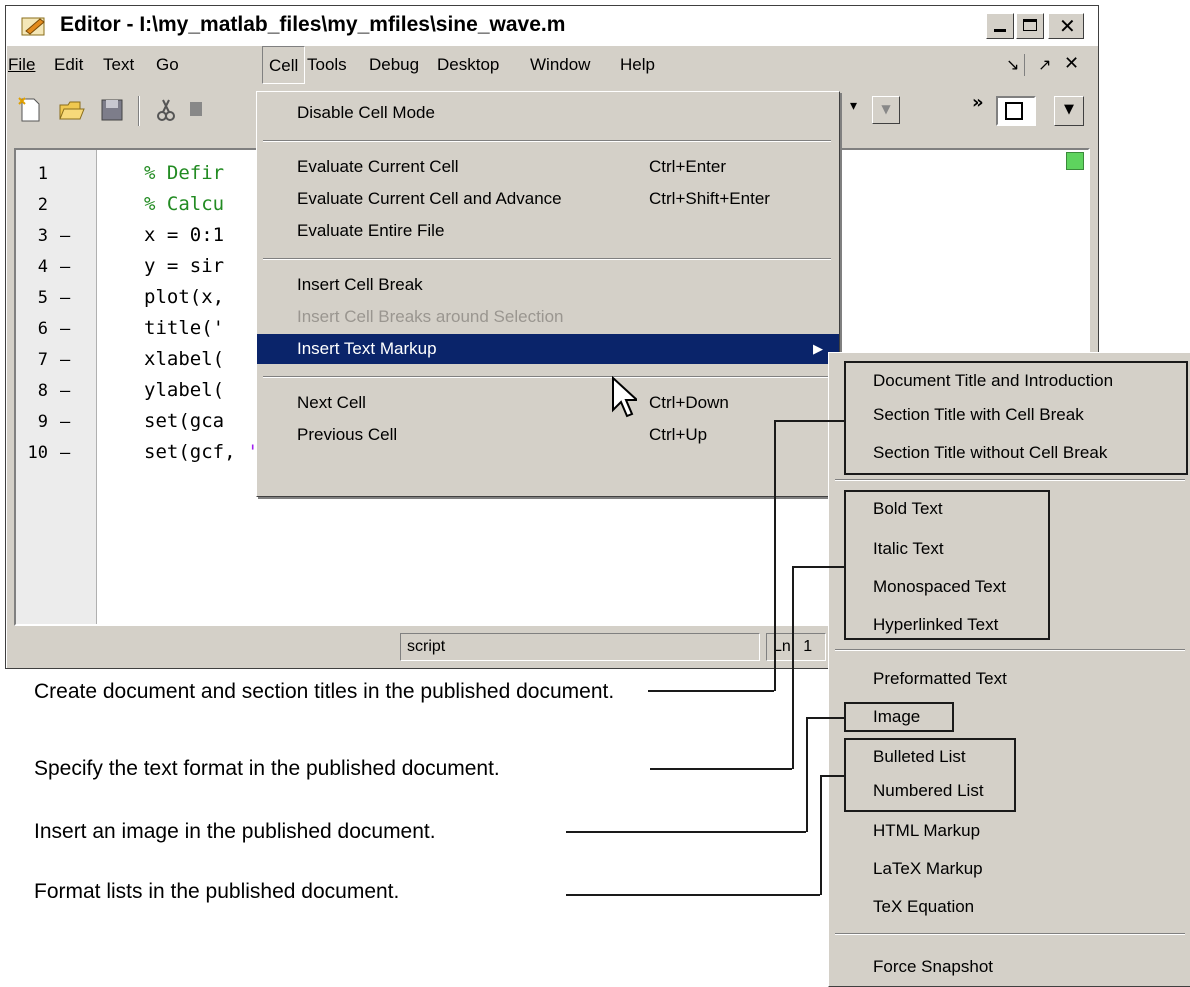  Describe the element at coordinates (166, 110) in the screenshot. I see `cut-icon` at that location.